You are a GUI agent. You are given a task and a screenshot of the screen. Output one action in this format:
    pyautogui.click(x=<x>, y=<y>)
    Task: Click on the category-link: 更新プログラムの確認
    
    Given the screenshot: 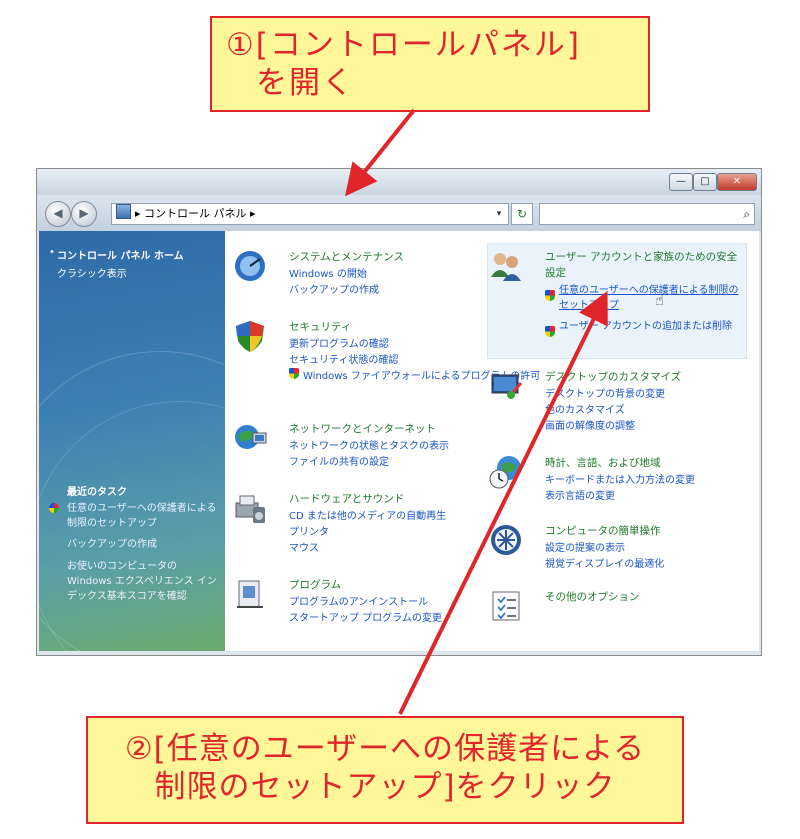 What is the action you would take?
    pyautogui.click(x=339, y=342)
    